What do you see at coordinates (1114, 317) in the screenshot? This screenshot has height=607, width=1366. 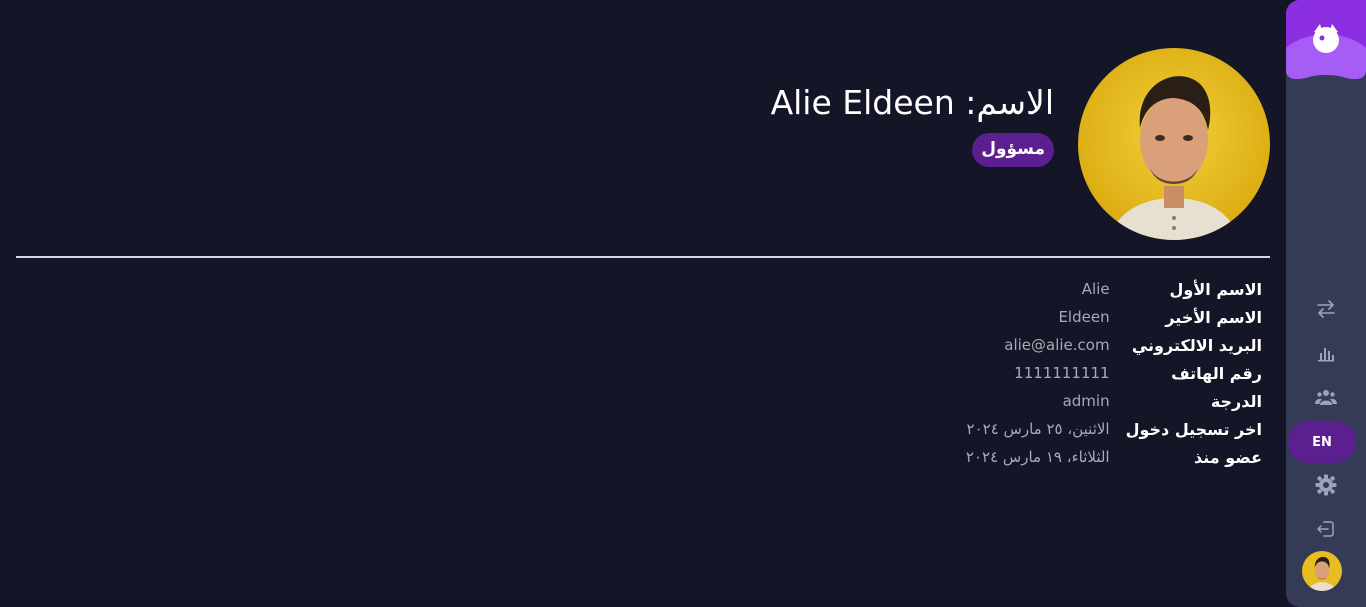 I see `detail-row-last-name: الاسم الأخير Eldeen` at bounding box center [1114, 317].